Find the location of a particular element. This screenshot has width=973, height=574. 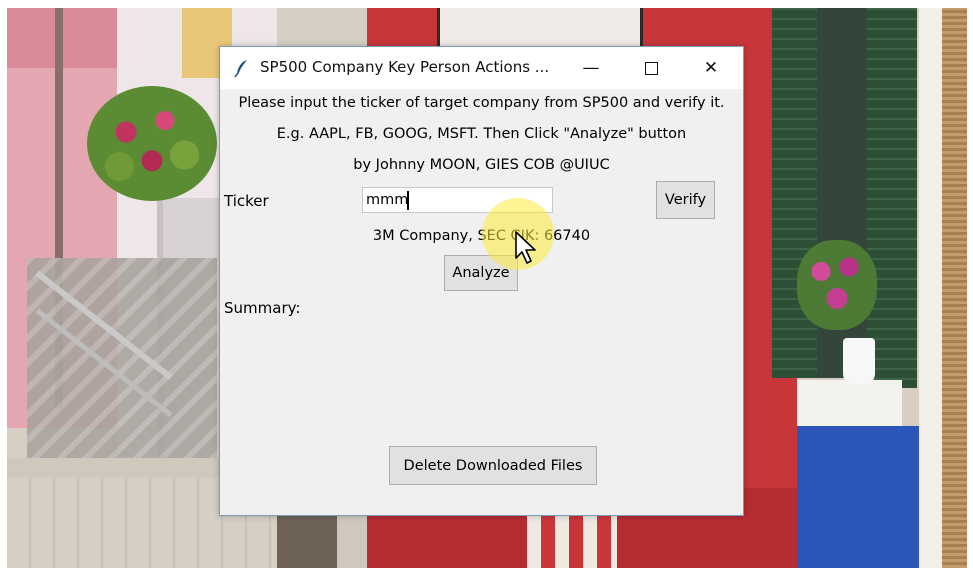

white-posts is located at coordinates (572, 538).